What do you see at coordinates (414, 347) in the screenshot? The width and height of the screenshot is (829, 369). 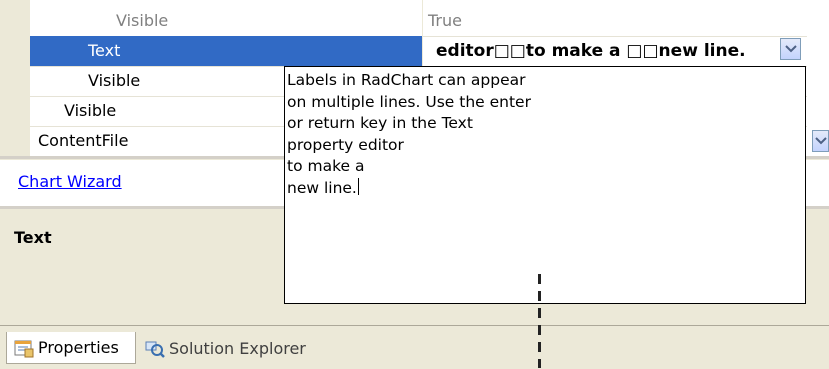 I see `tool-window-tabs: Properties Solution Explorer` at bounding box center [414, 347].